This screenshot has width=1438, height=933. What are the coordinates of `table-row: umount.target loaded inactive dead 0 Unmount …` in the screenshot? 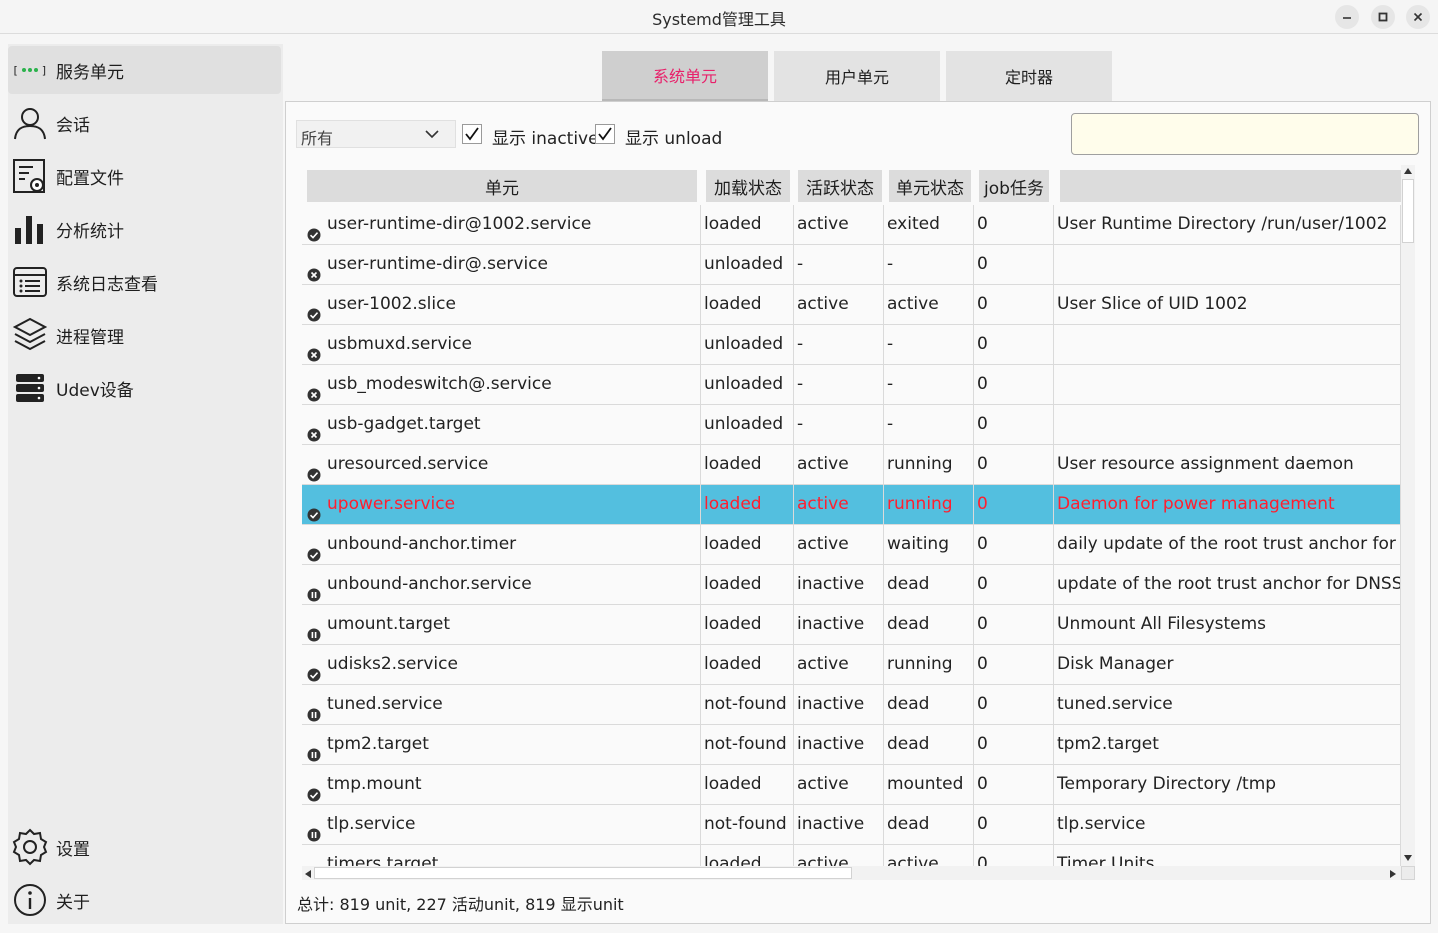 It's located at (851, 625).